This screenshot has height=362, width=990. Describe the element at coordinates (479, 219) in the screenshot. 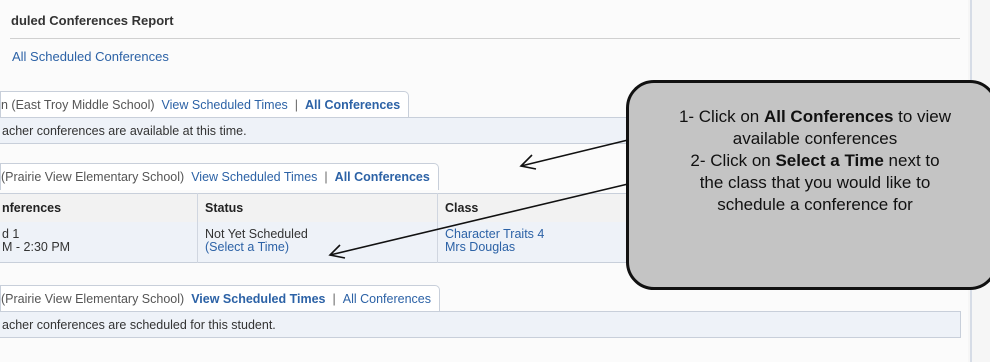

I see `arrow-to-select-time` at that location.